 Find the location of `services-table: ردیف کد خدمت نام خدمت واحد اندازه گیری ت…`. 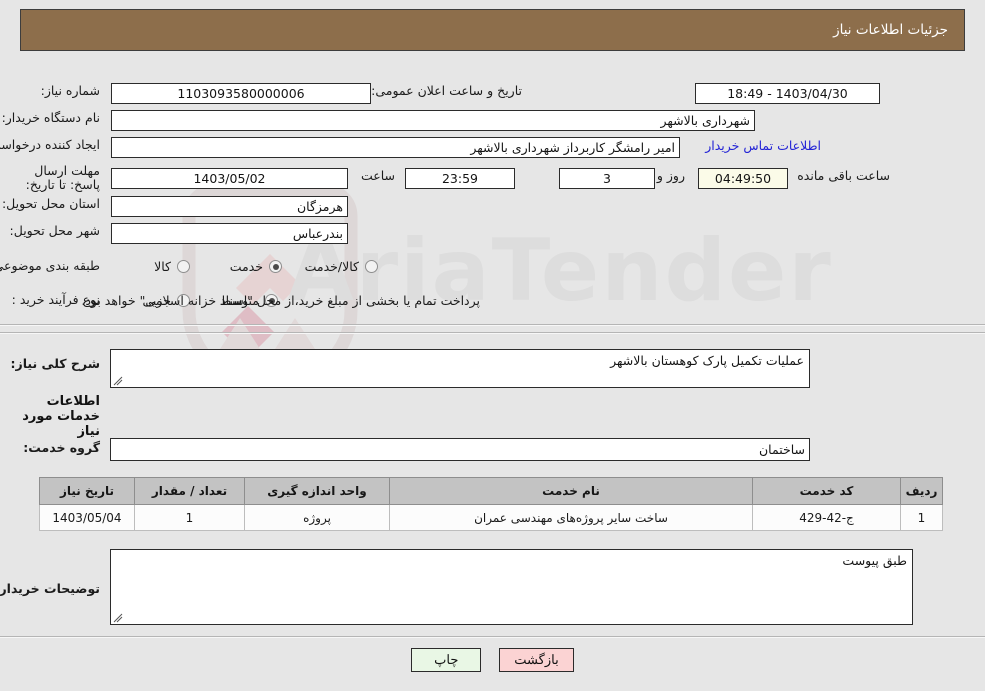

services-table: ردیف کد خدمت نام خدمت واحد اندازه گیری ت… is located at coordinates (491, 504).